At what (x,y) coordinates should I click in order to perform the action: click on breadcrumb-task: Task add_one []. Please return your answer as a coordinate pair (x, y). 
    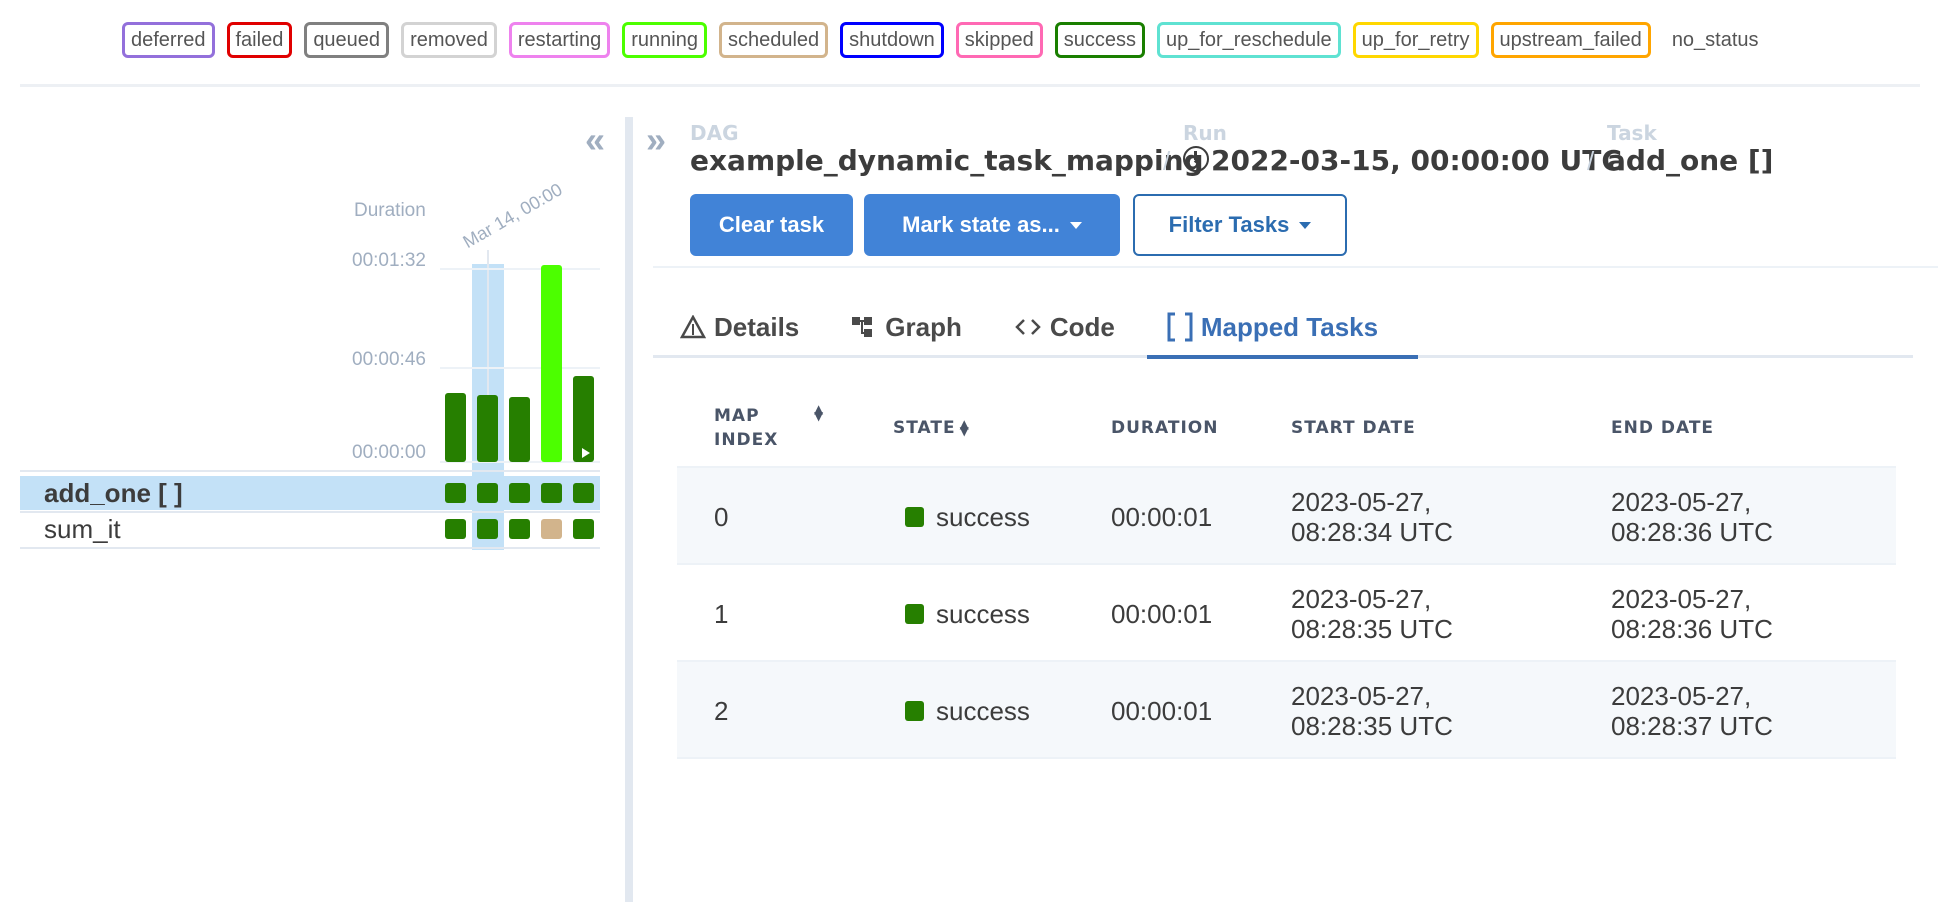
    Looking at the image, I should click on (1690, 150).